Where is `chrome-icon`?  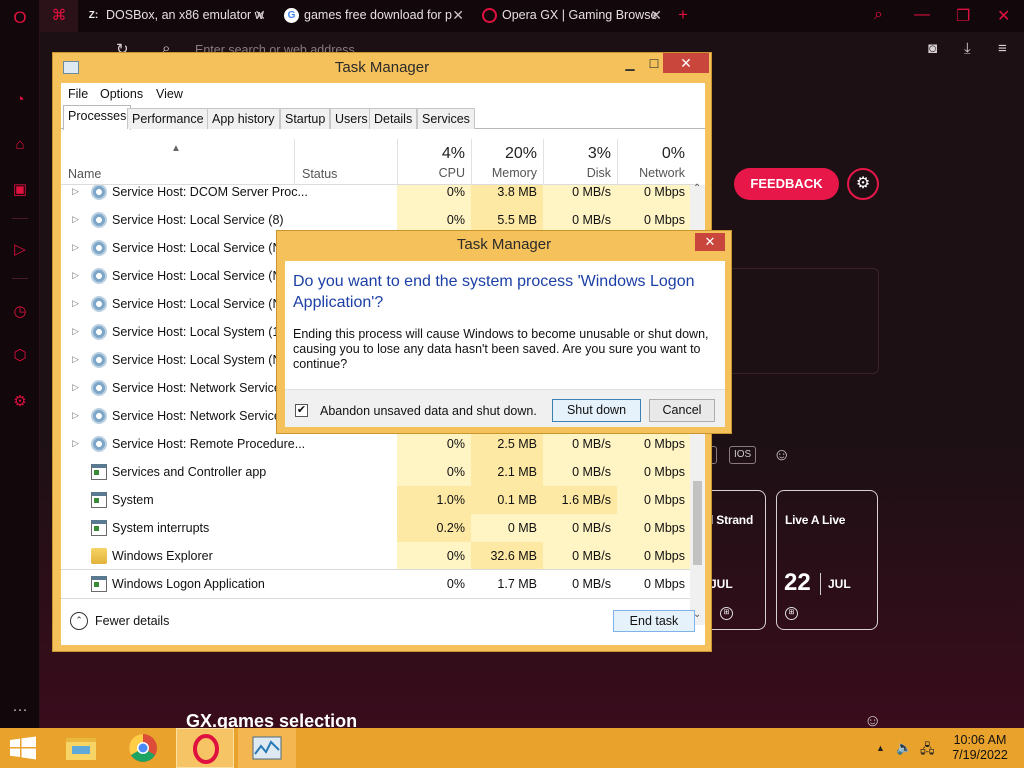 chrome-icon is located at coordinates (143, 748).